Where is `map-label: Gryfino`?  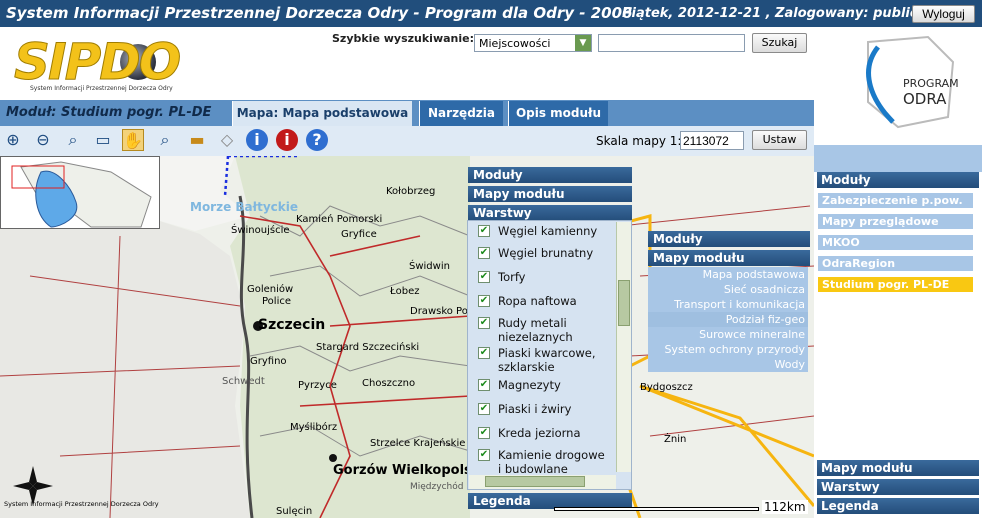
map-label: Gryfino is located at coordinates (268, 361).